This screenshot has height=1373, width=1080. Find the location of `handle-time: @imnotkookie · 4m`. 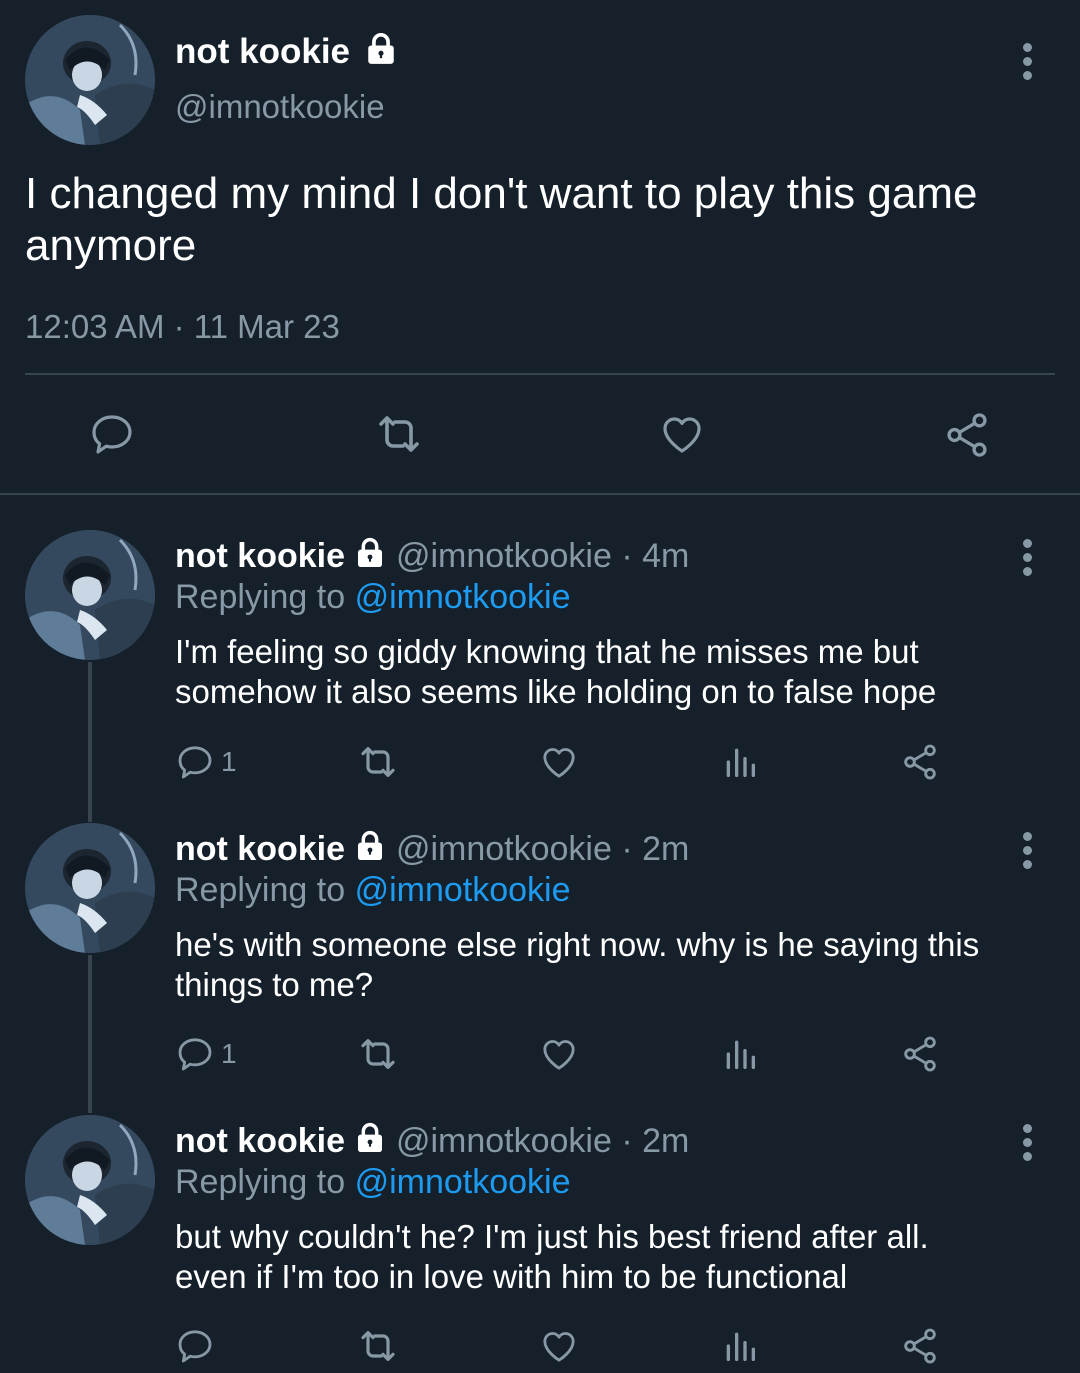

handle-time: @imnotkookie · 4m is located at coordinates (542, 556).